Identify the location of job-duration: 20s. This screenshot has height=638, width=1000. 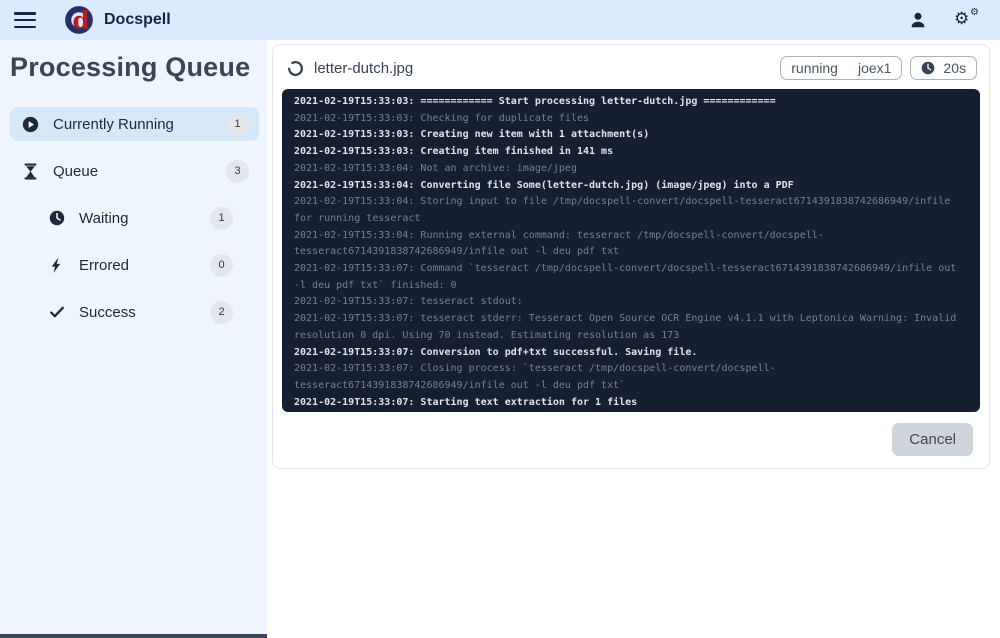
(954, 68).